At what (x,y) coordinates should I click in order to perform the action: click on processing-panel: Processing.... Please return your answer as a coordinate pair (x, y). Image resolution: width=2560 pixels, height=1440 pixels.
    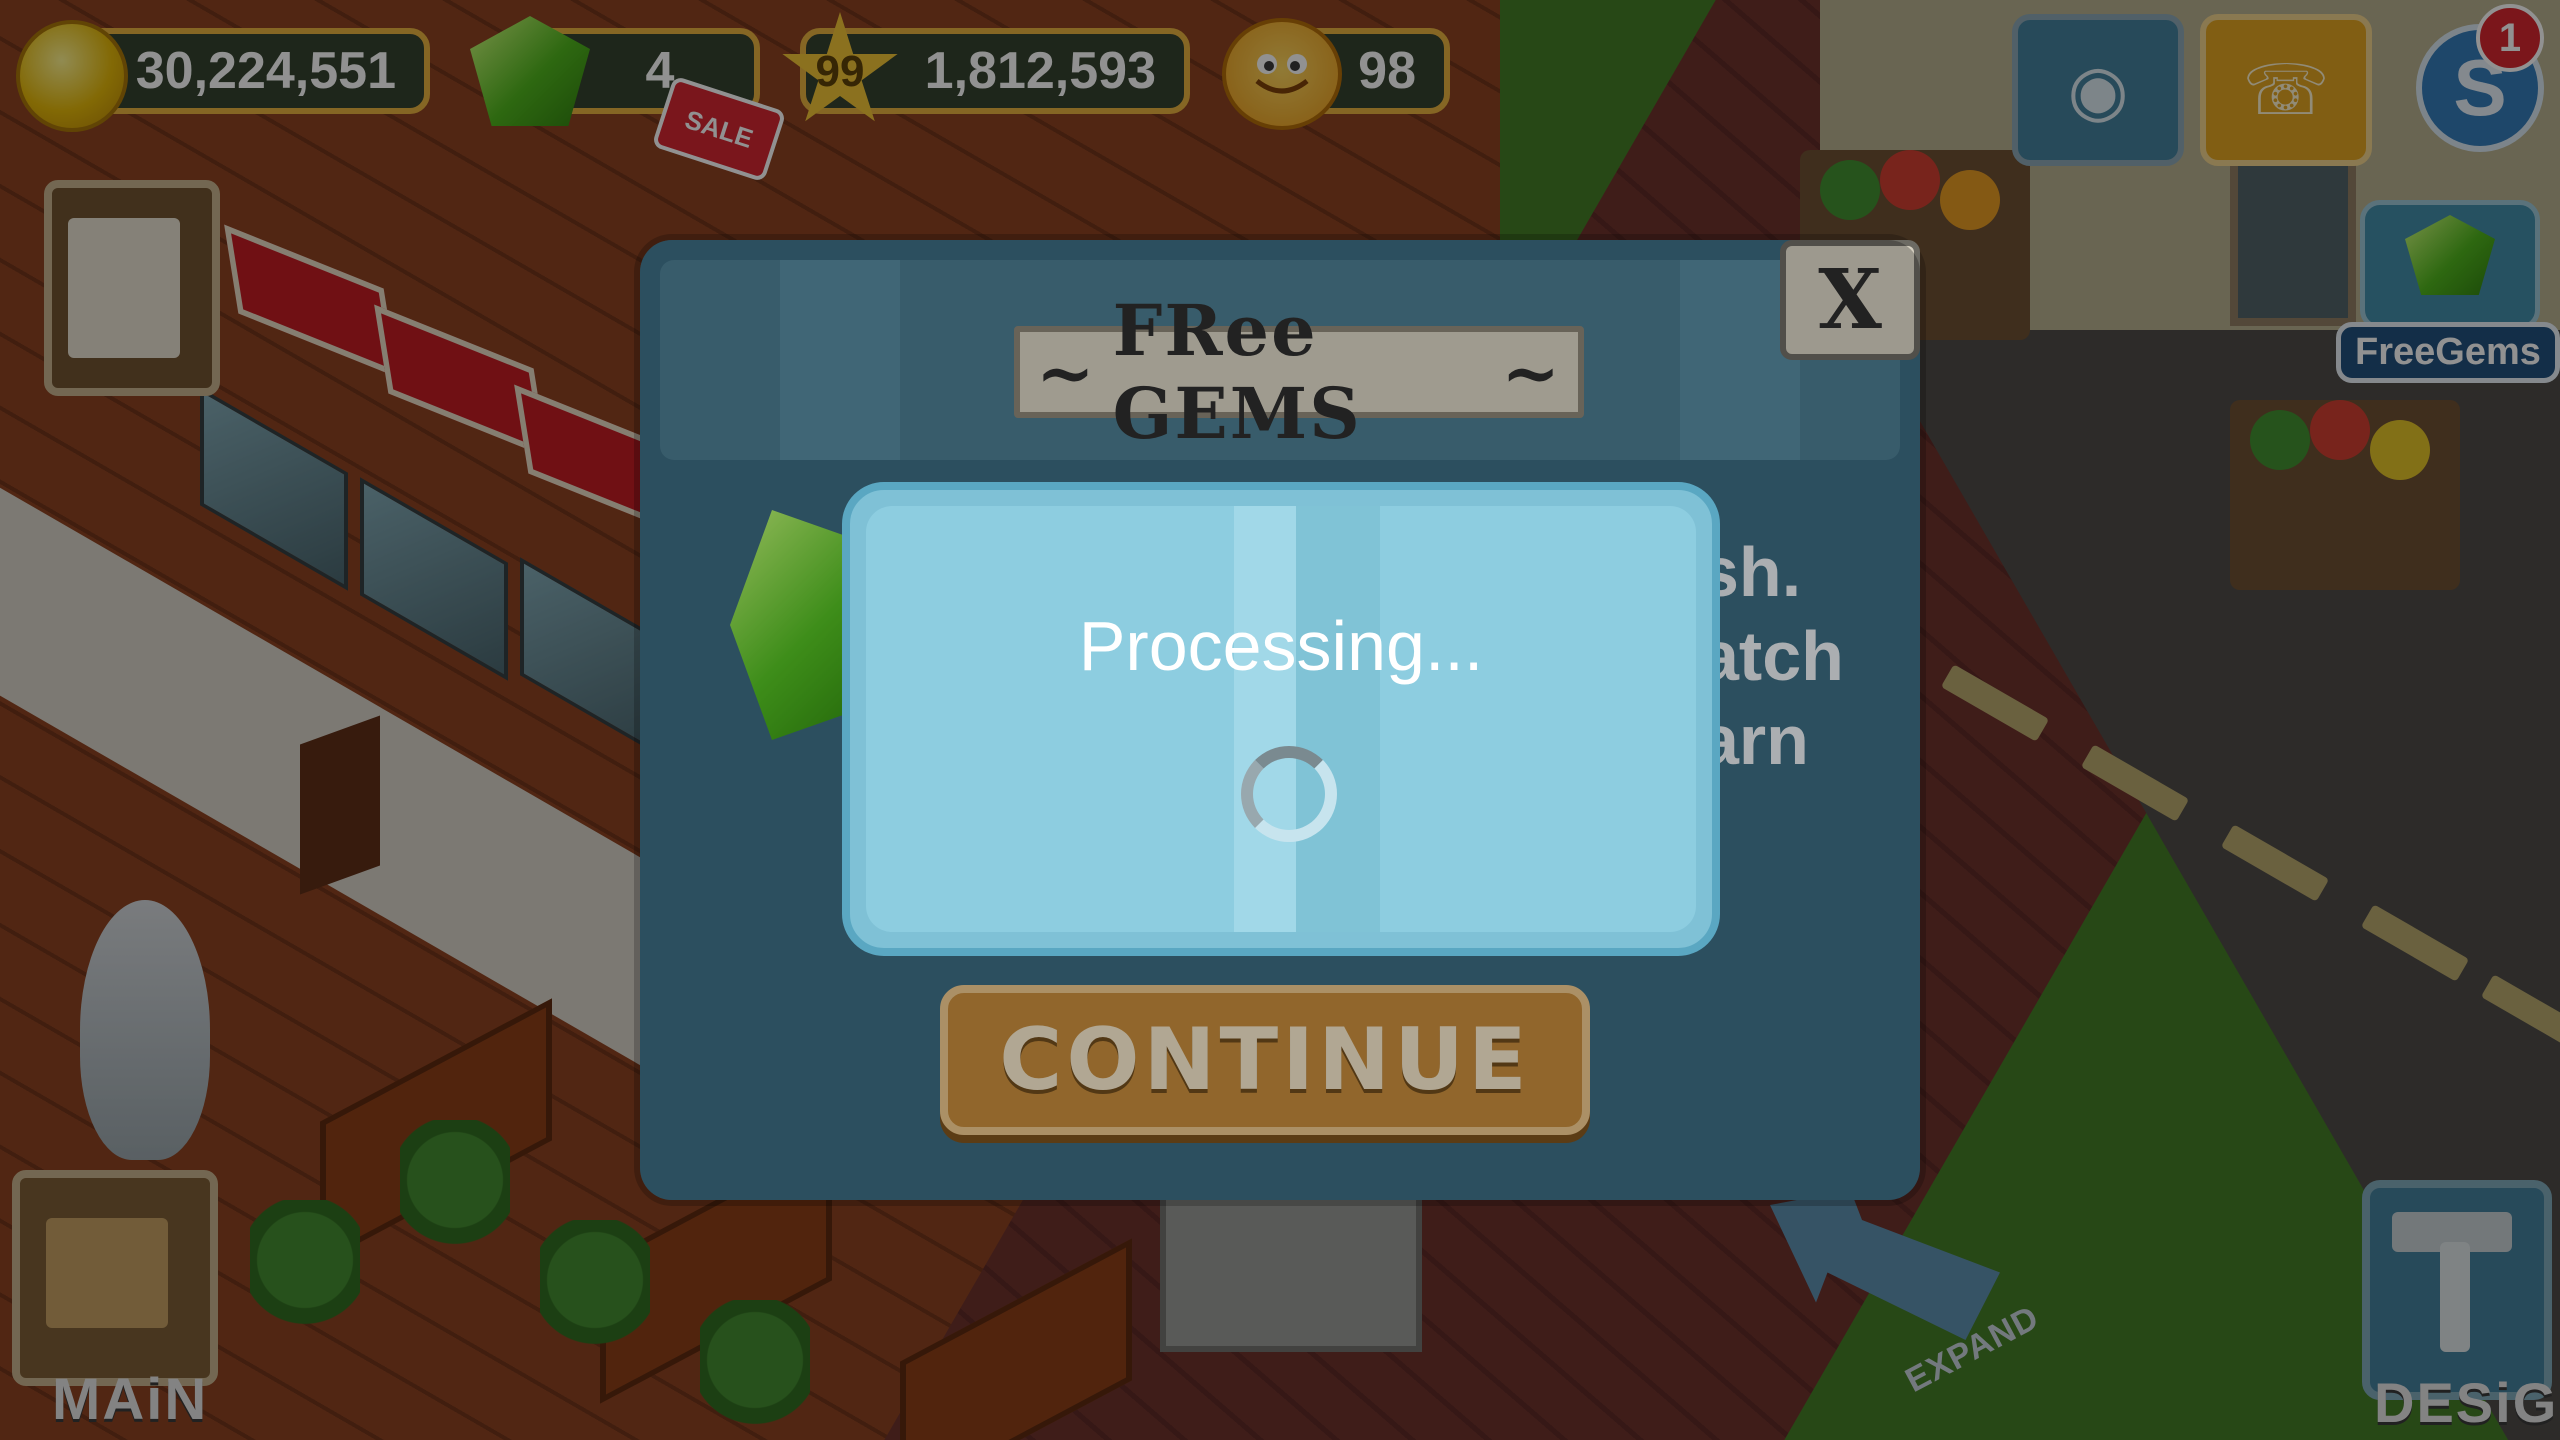
    Looking at the image, I should click on (1281, 719).